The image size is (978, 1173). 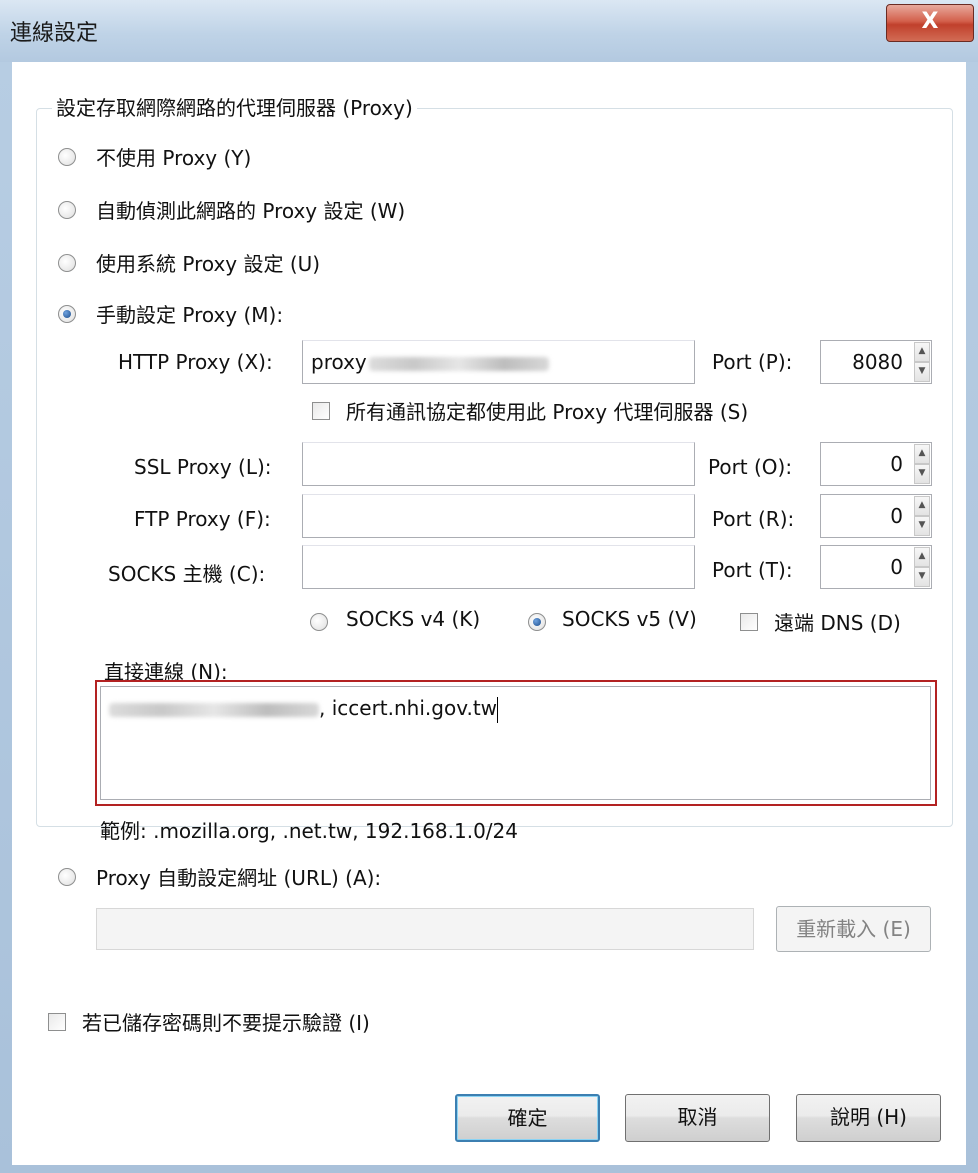 I want to click on proxy-group-legend: 設定存取網際網路的代理伺服器 (Proxy), so click(x=234, y=106).